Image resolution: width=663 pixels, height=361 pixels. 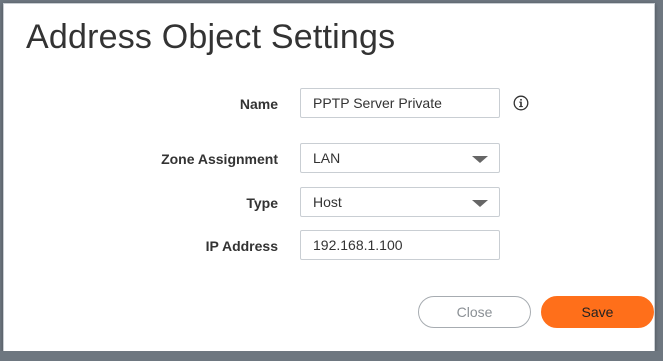 What do you see at coordinates (211, 37) in the screenshot?
I see `dialog-title: Address Object Settings` at bounding box center [211, 37].